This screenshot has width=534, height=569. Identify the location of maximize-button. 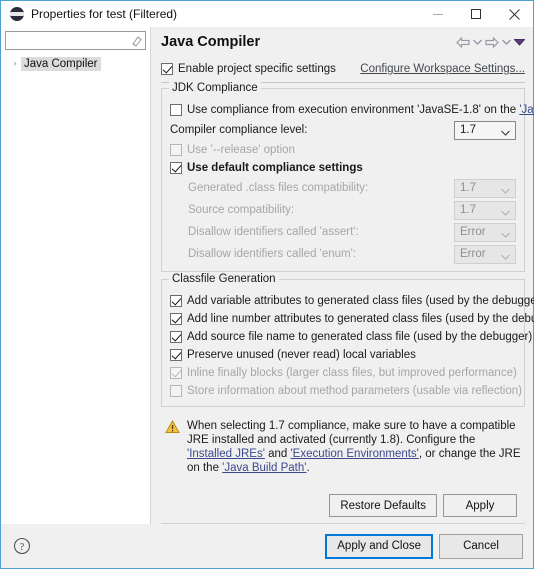
(476, 14).